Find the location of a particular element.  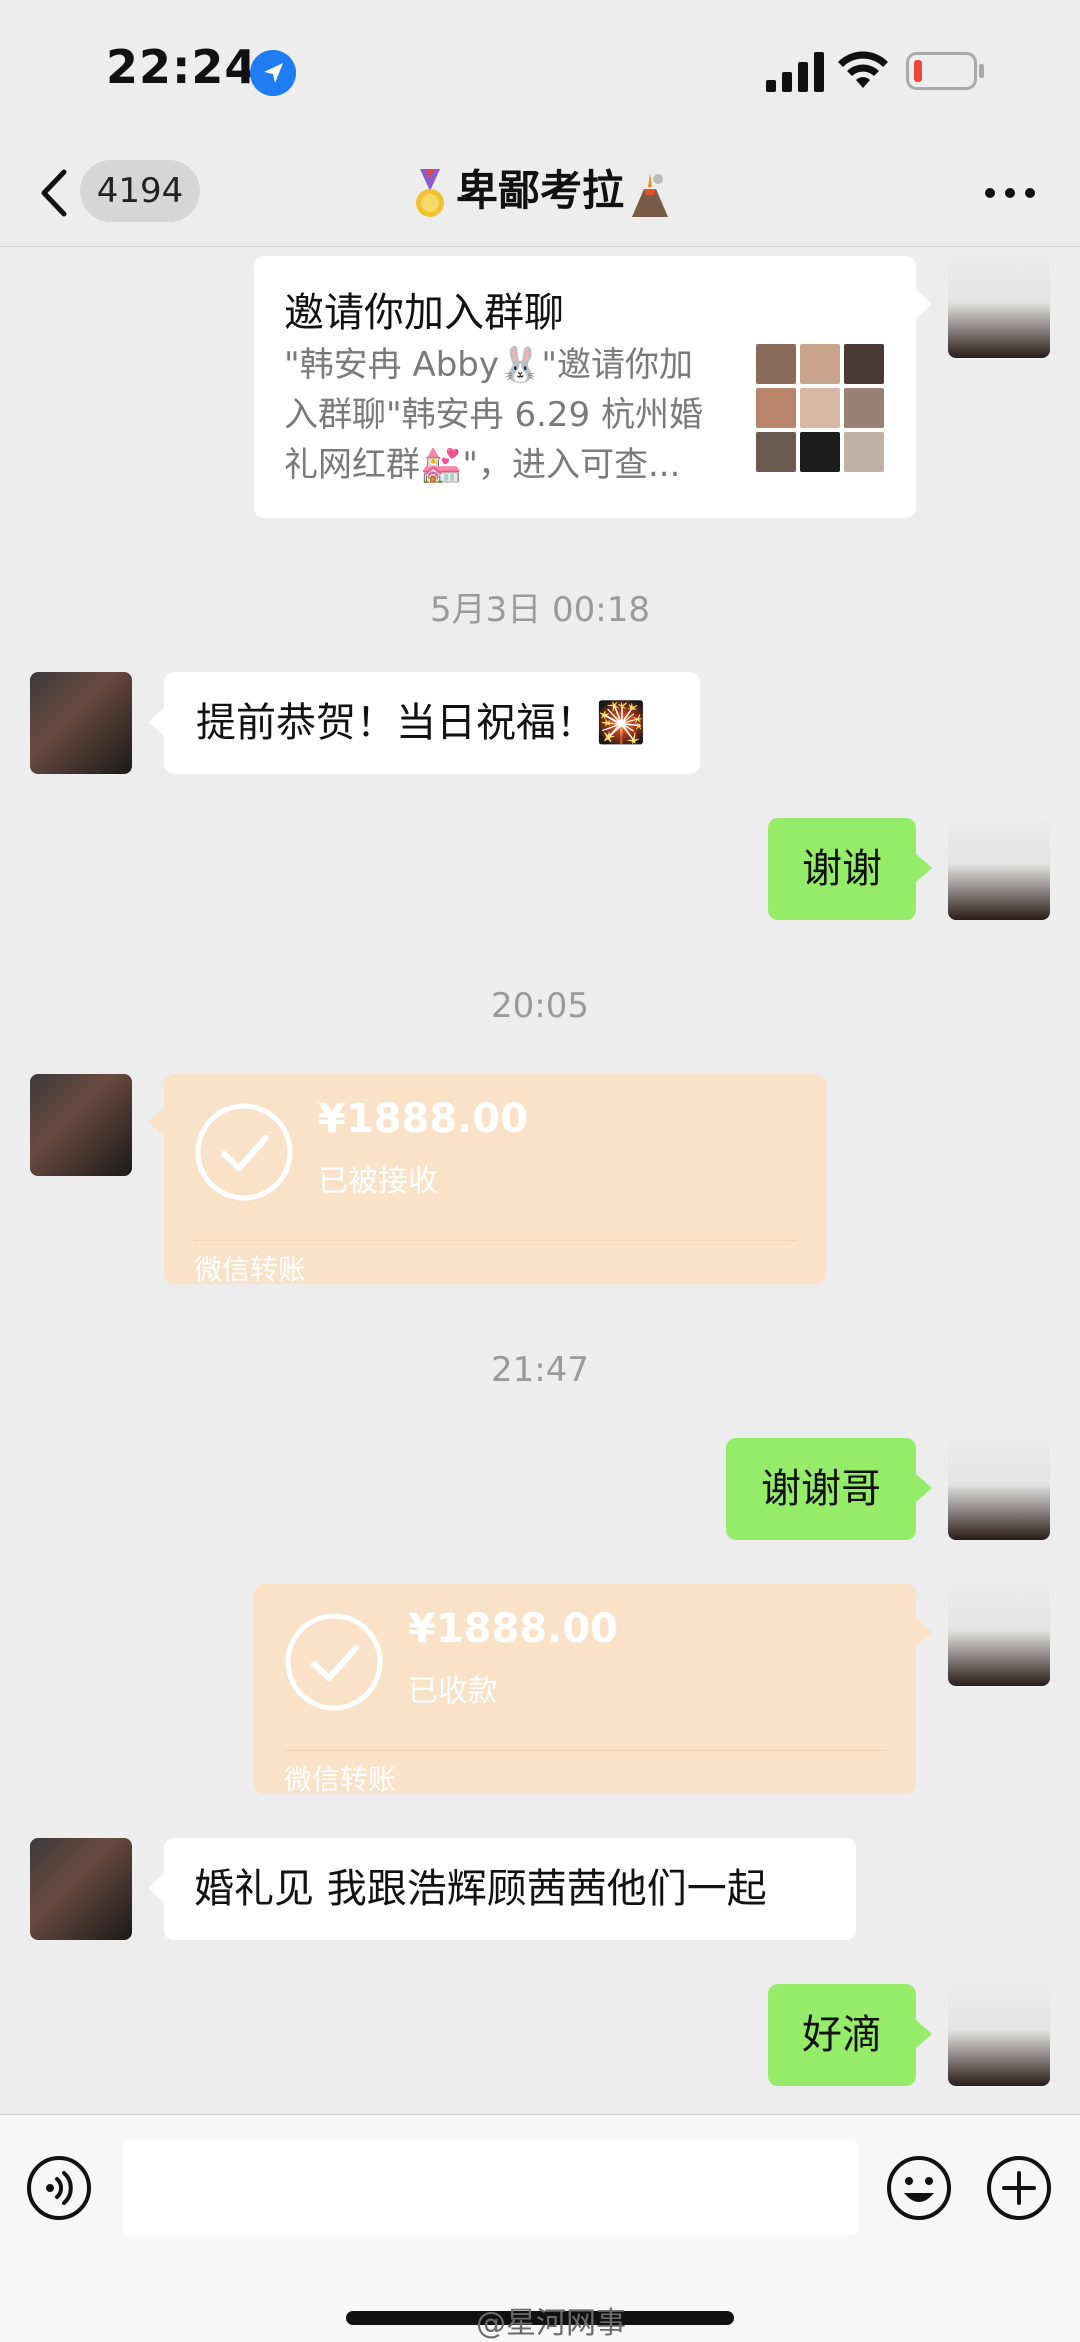

watermark-text: @星河网事 is located at coordinates (551, 2323).